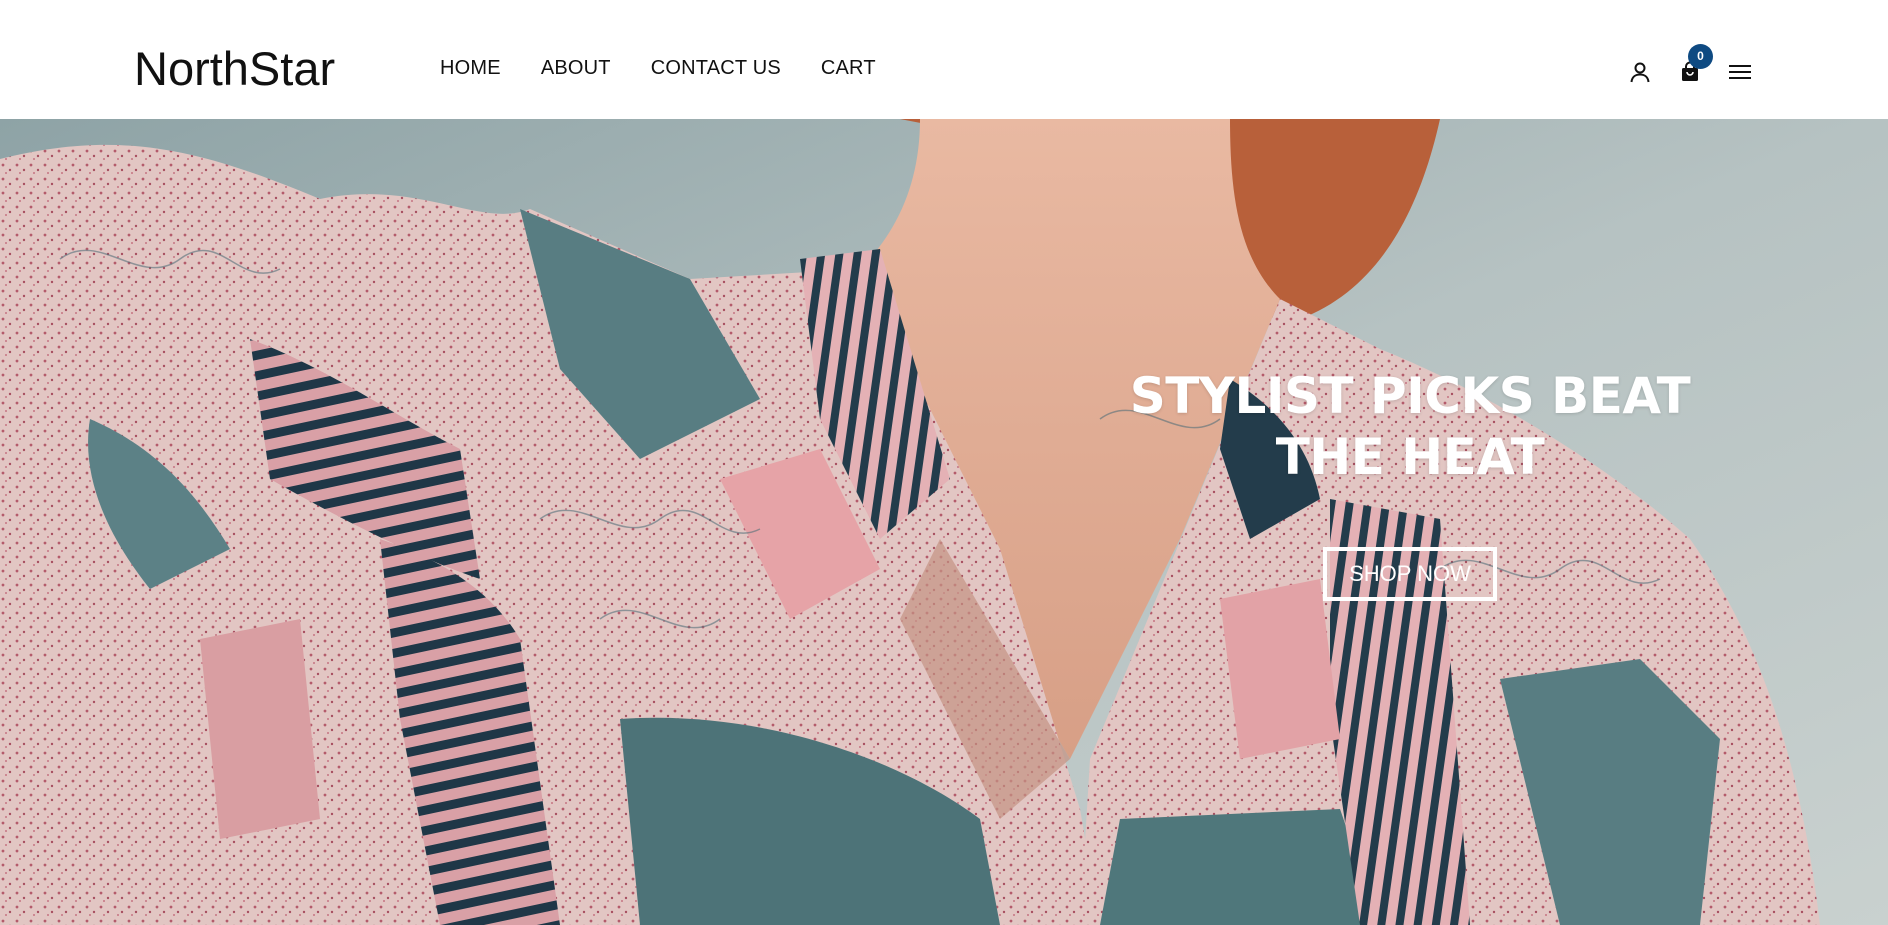  What do you see at coordinates (1410, 574) in the screenshot?
I see `shop-now-button: SHOP NOW` at bounding box center [1410, 574].